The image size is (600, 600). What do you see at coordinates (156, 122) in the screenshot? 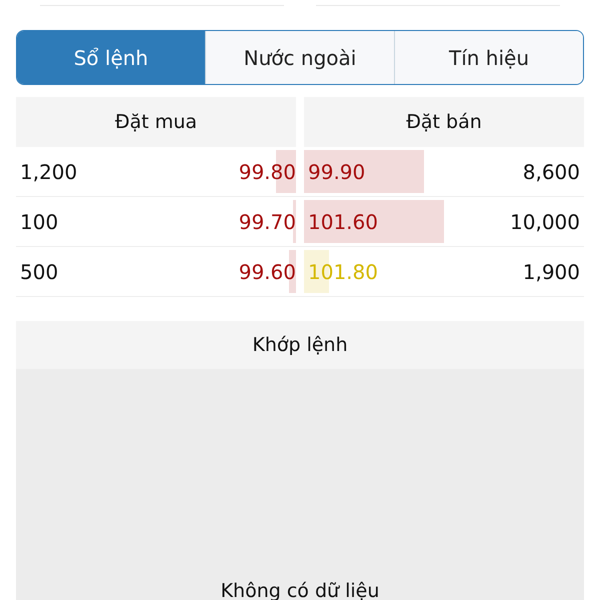
I see `column-header: Đặt mua` at bounding box center [156, 122].